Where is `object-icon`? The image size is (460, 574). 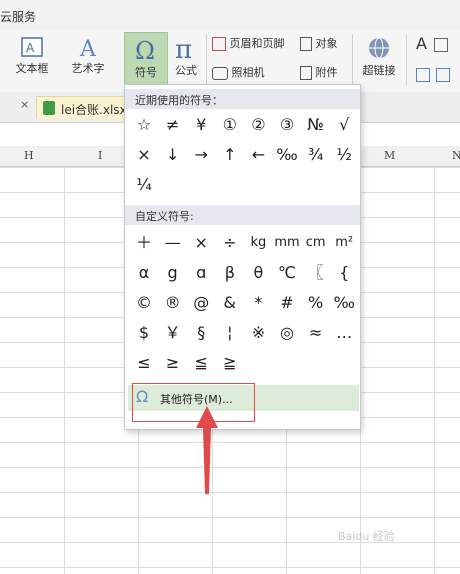
object-icon is located at coordinates (306, 44).